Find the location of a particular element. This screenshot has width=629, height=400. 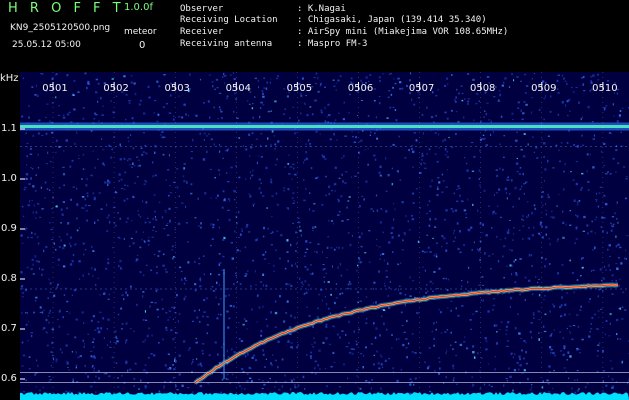

x-tick-label-0510: 0510 is located at coordinates (604, 88).